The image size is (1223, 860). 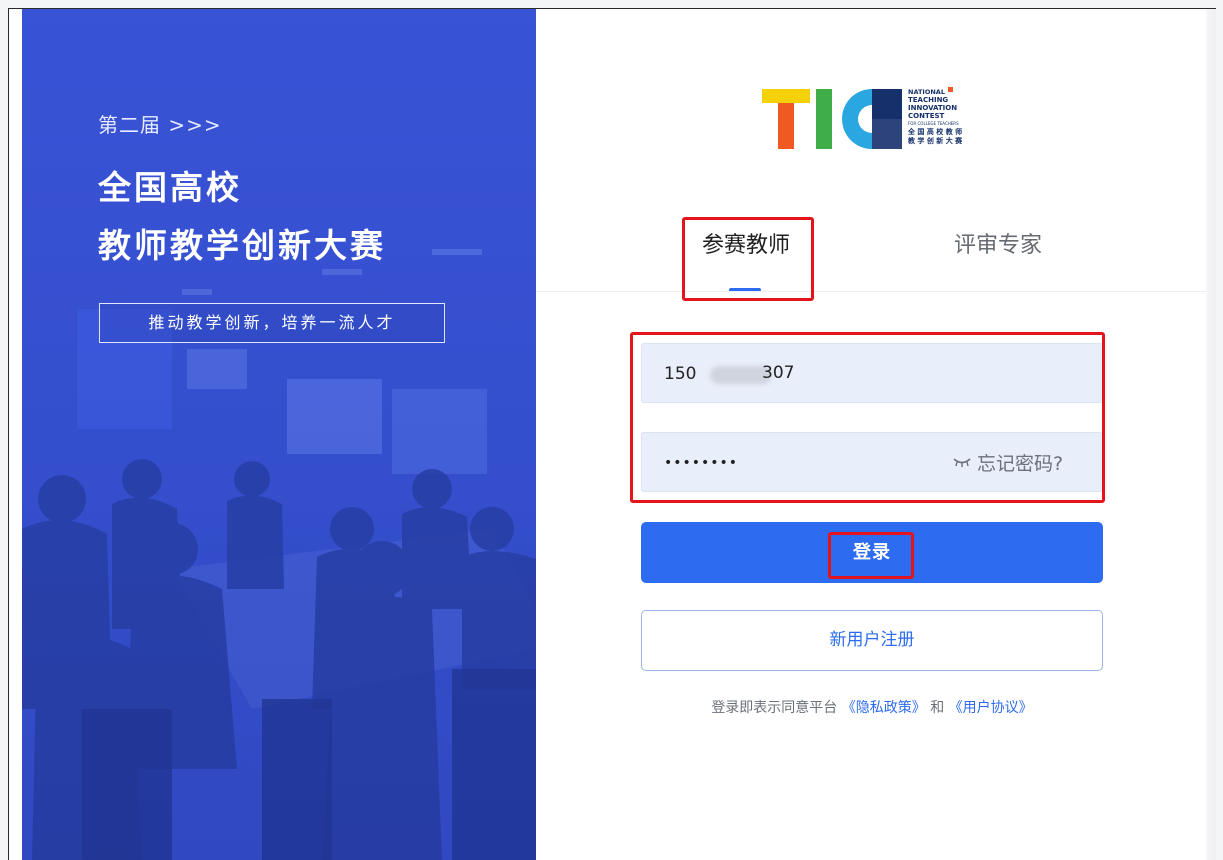 What do you see at coordinates (926, 116) in the screenshot?
I see `logo-text-line4: CONTEST` at bounding box center [926, 116].